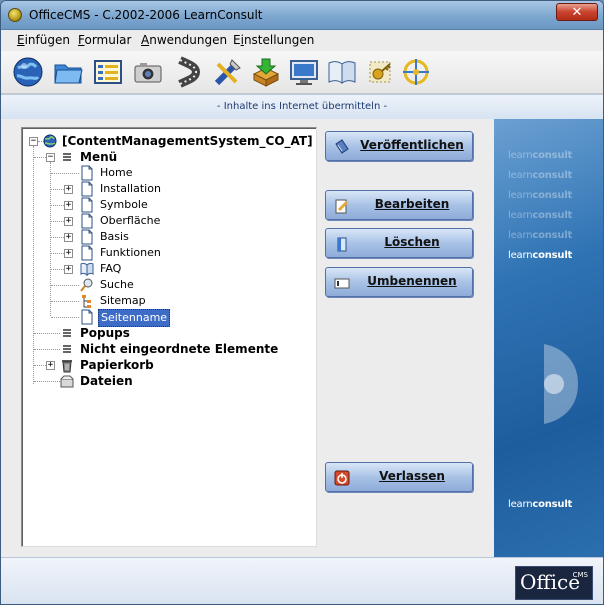 This screenshot has height=605, width=604. I want to click on exit-label: Verlassen, so click(412, 476).